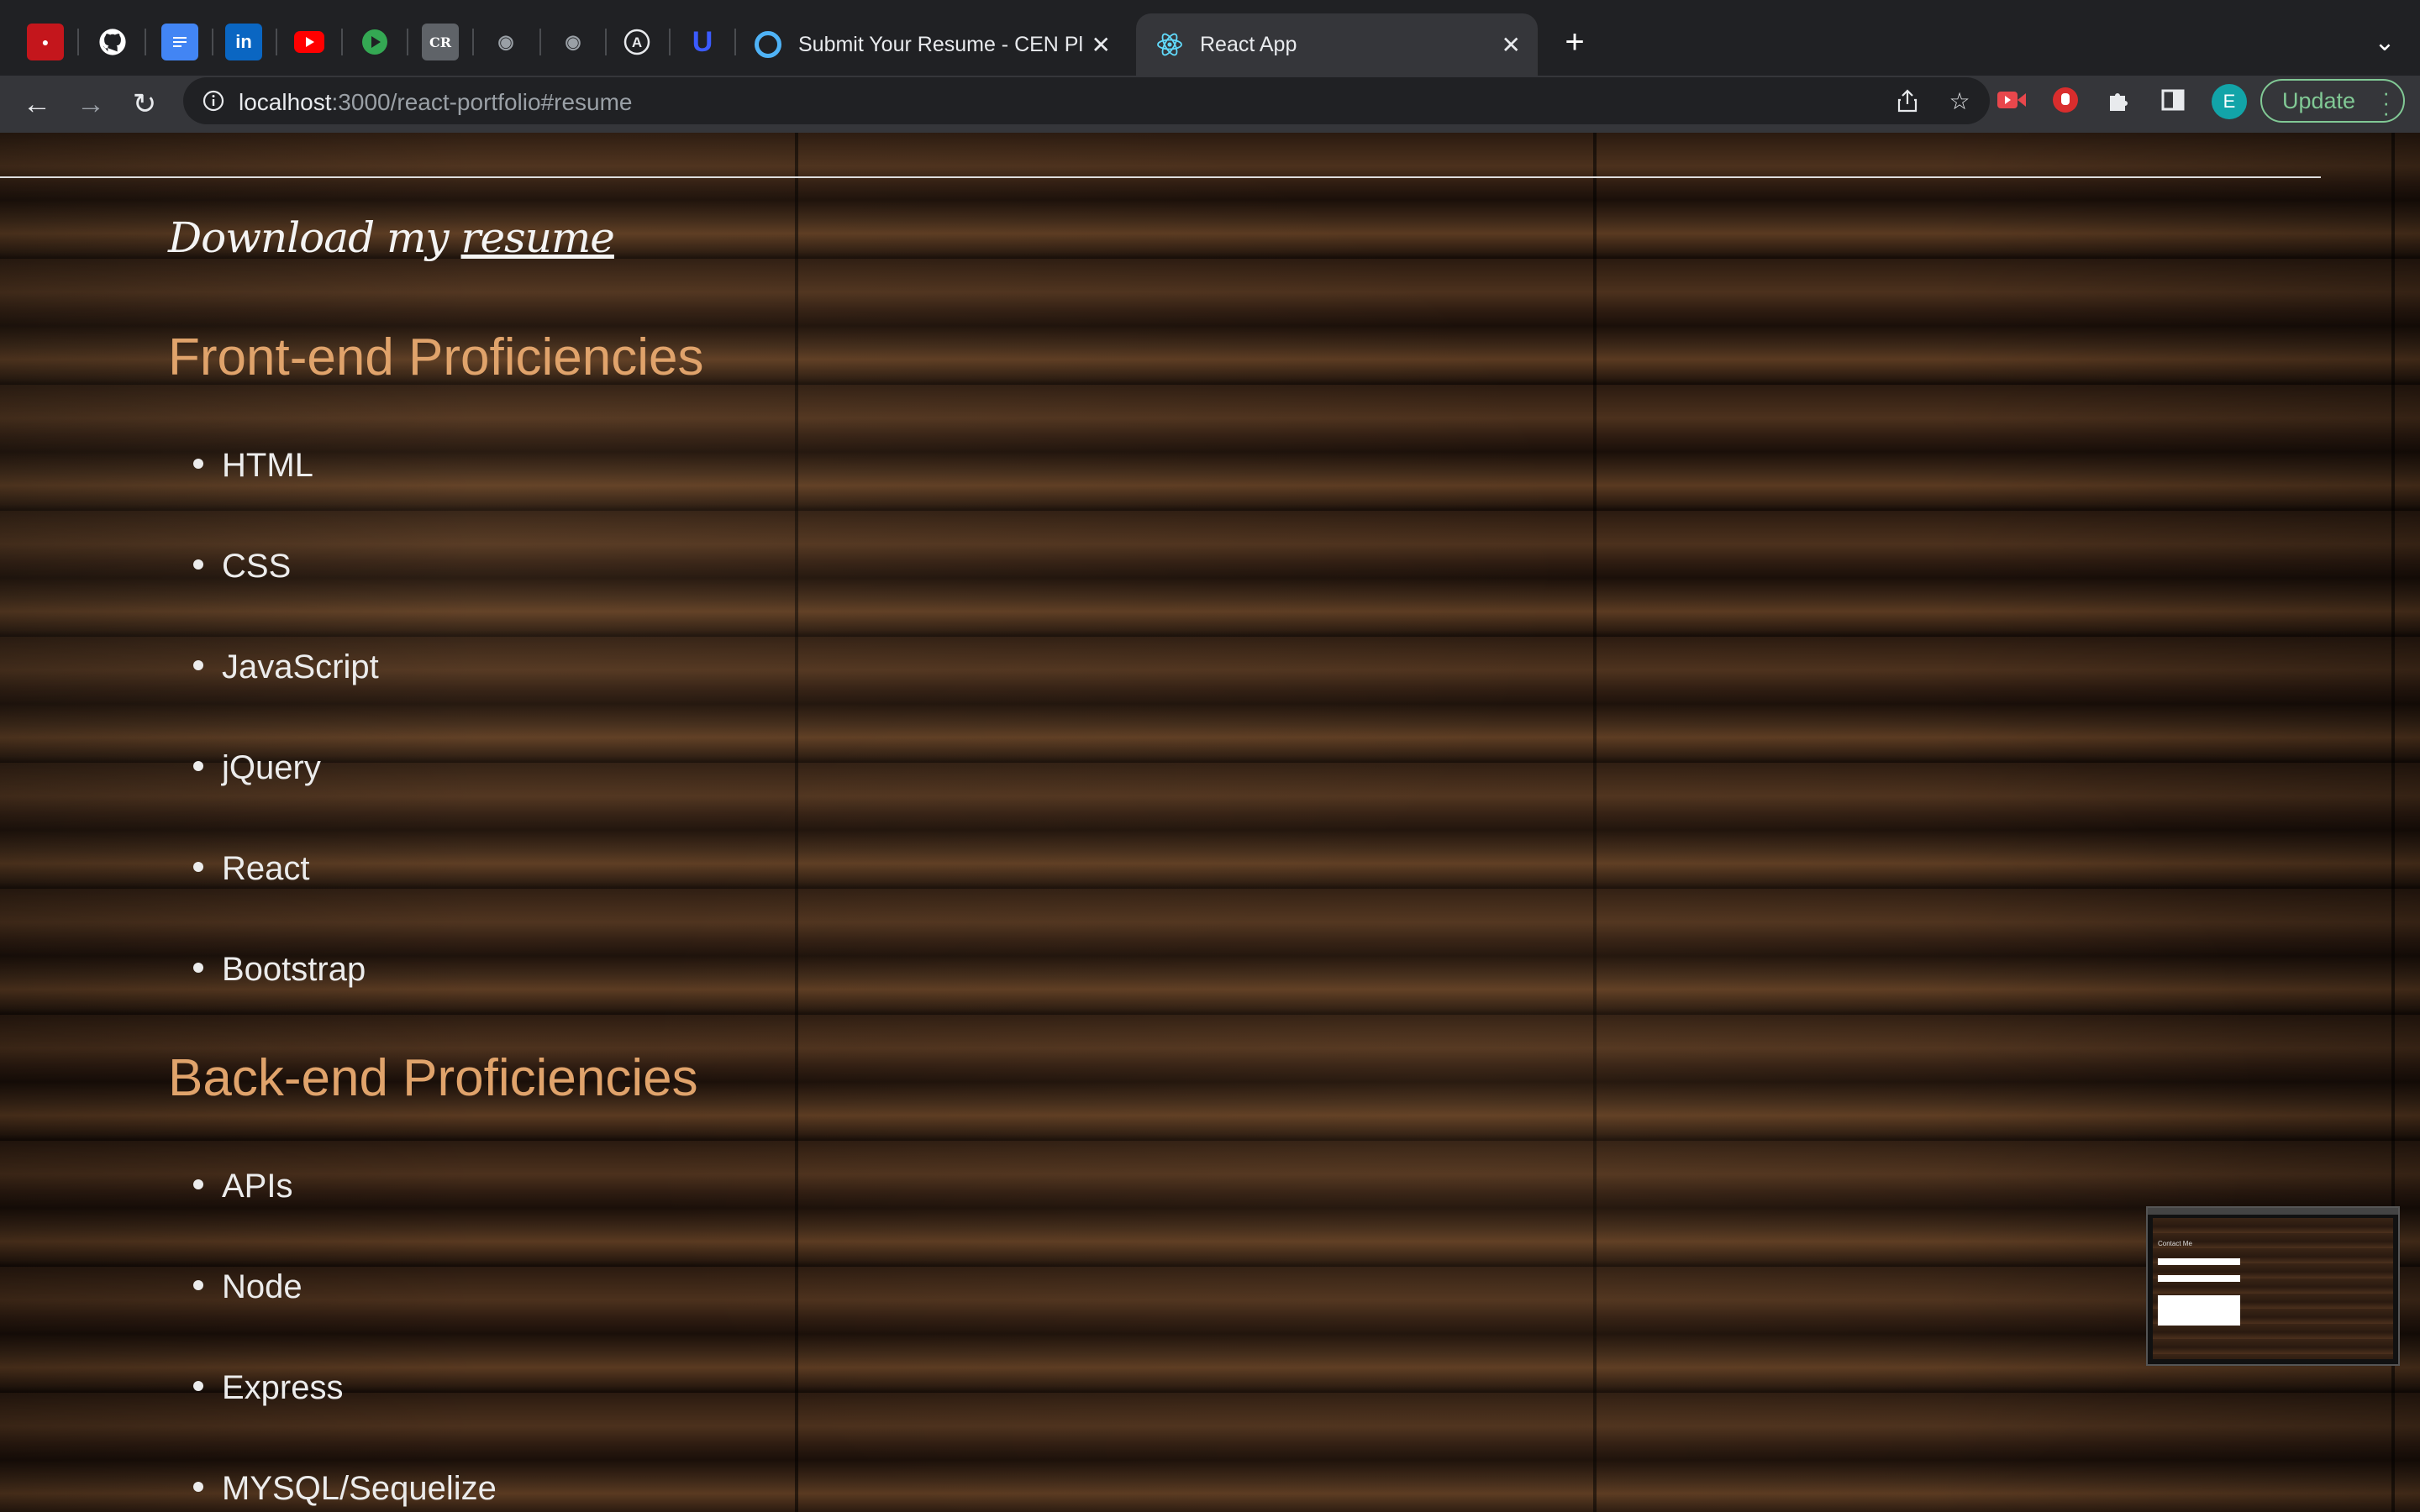  I want to click on react-icon, so click(1169, 44).